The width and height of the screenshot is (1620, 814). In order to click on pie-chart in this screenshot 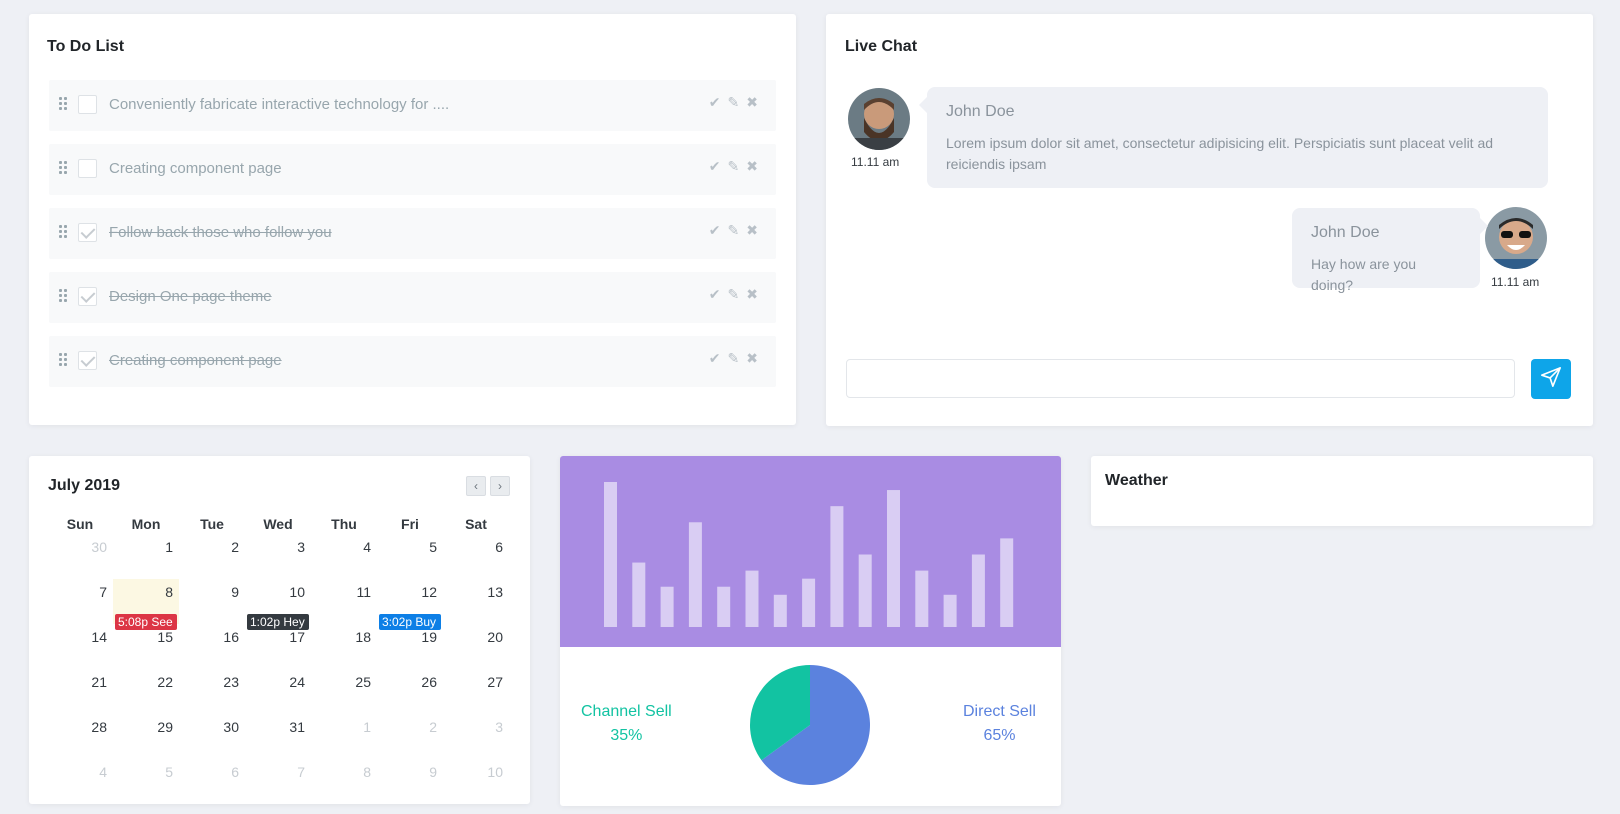, I will do `click(810, 725)`.